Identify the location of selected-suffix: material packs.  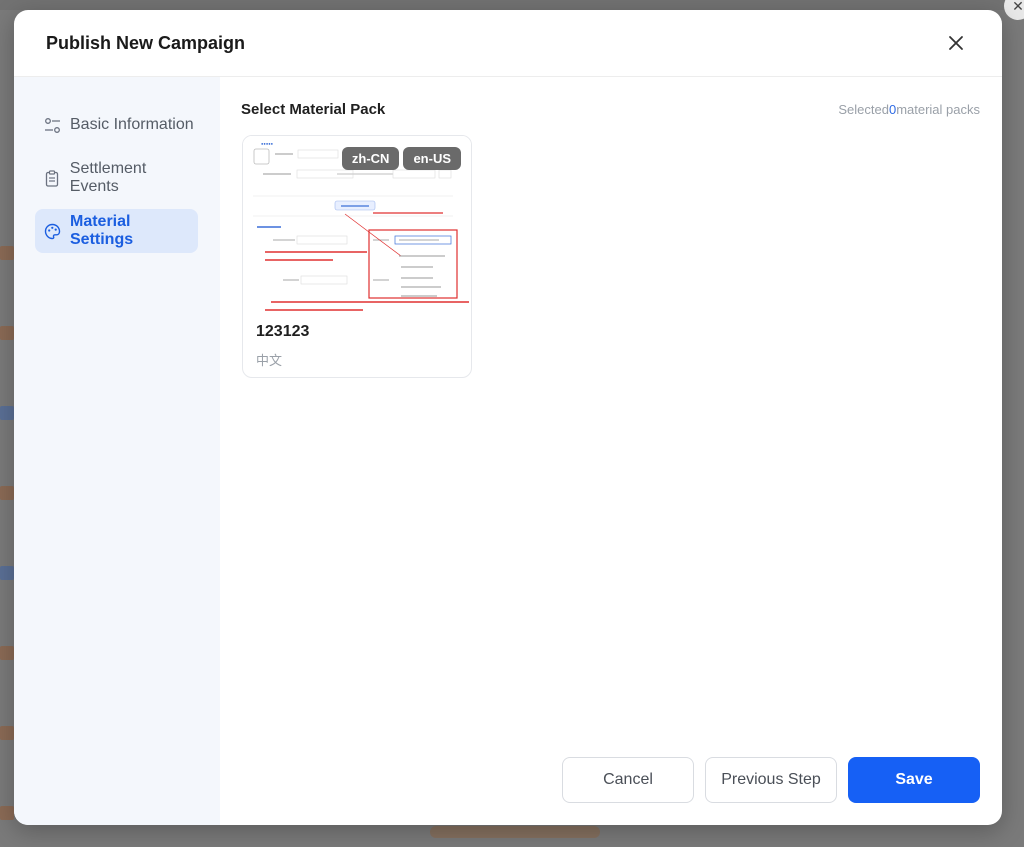
(938, 109).